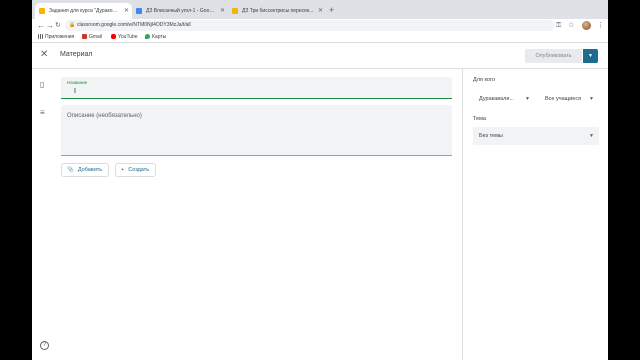 This screenshot has height=360, width=640. Describe the element at coordinates (42, 112) in the screenshot. I see `description-lines-icon: ≡` at that location.